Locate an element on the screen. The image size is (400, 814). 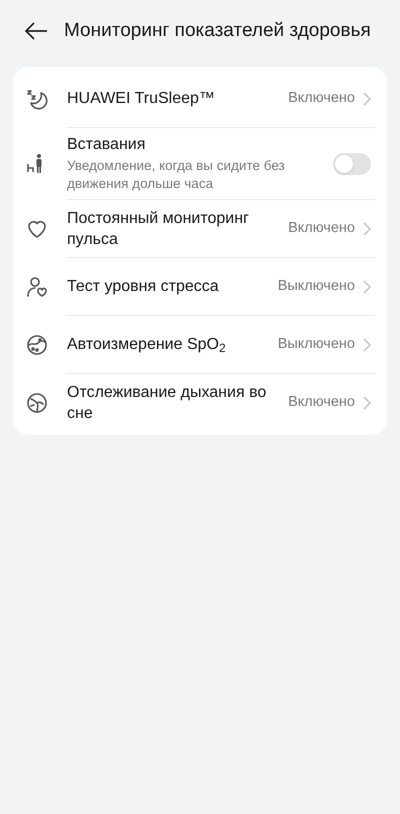
setting-description: Уведомление, когда вы сидите без движения дольше часа is located at coordinates (176, 175).